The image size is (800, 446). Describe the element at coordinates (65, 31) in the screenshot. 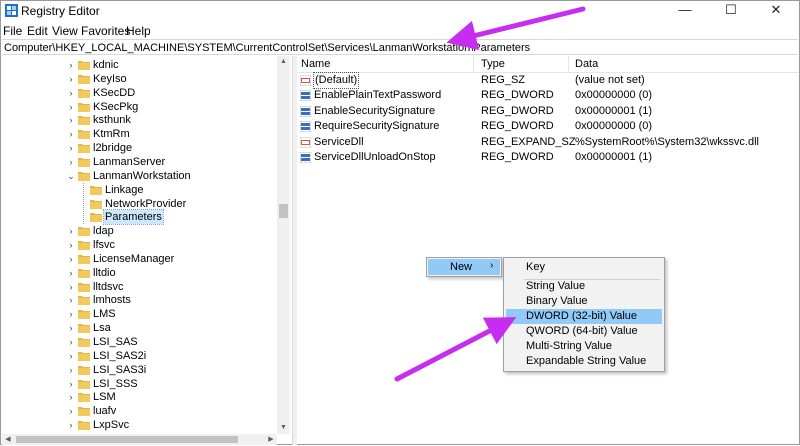

I see `menu-view: View` at that location.